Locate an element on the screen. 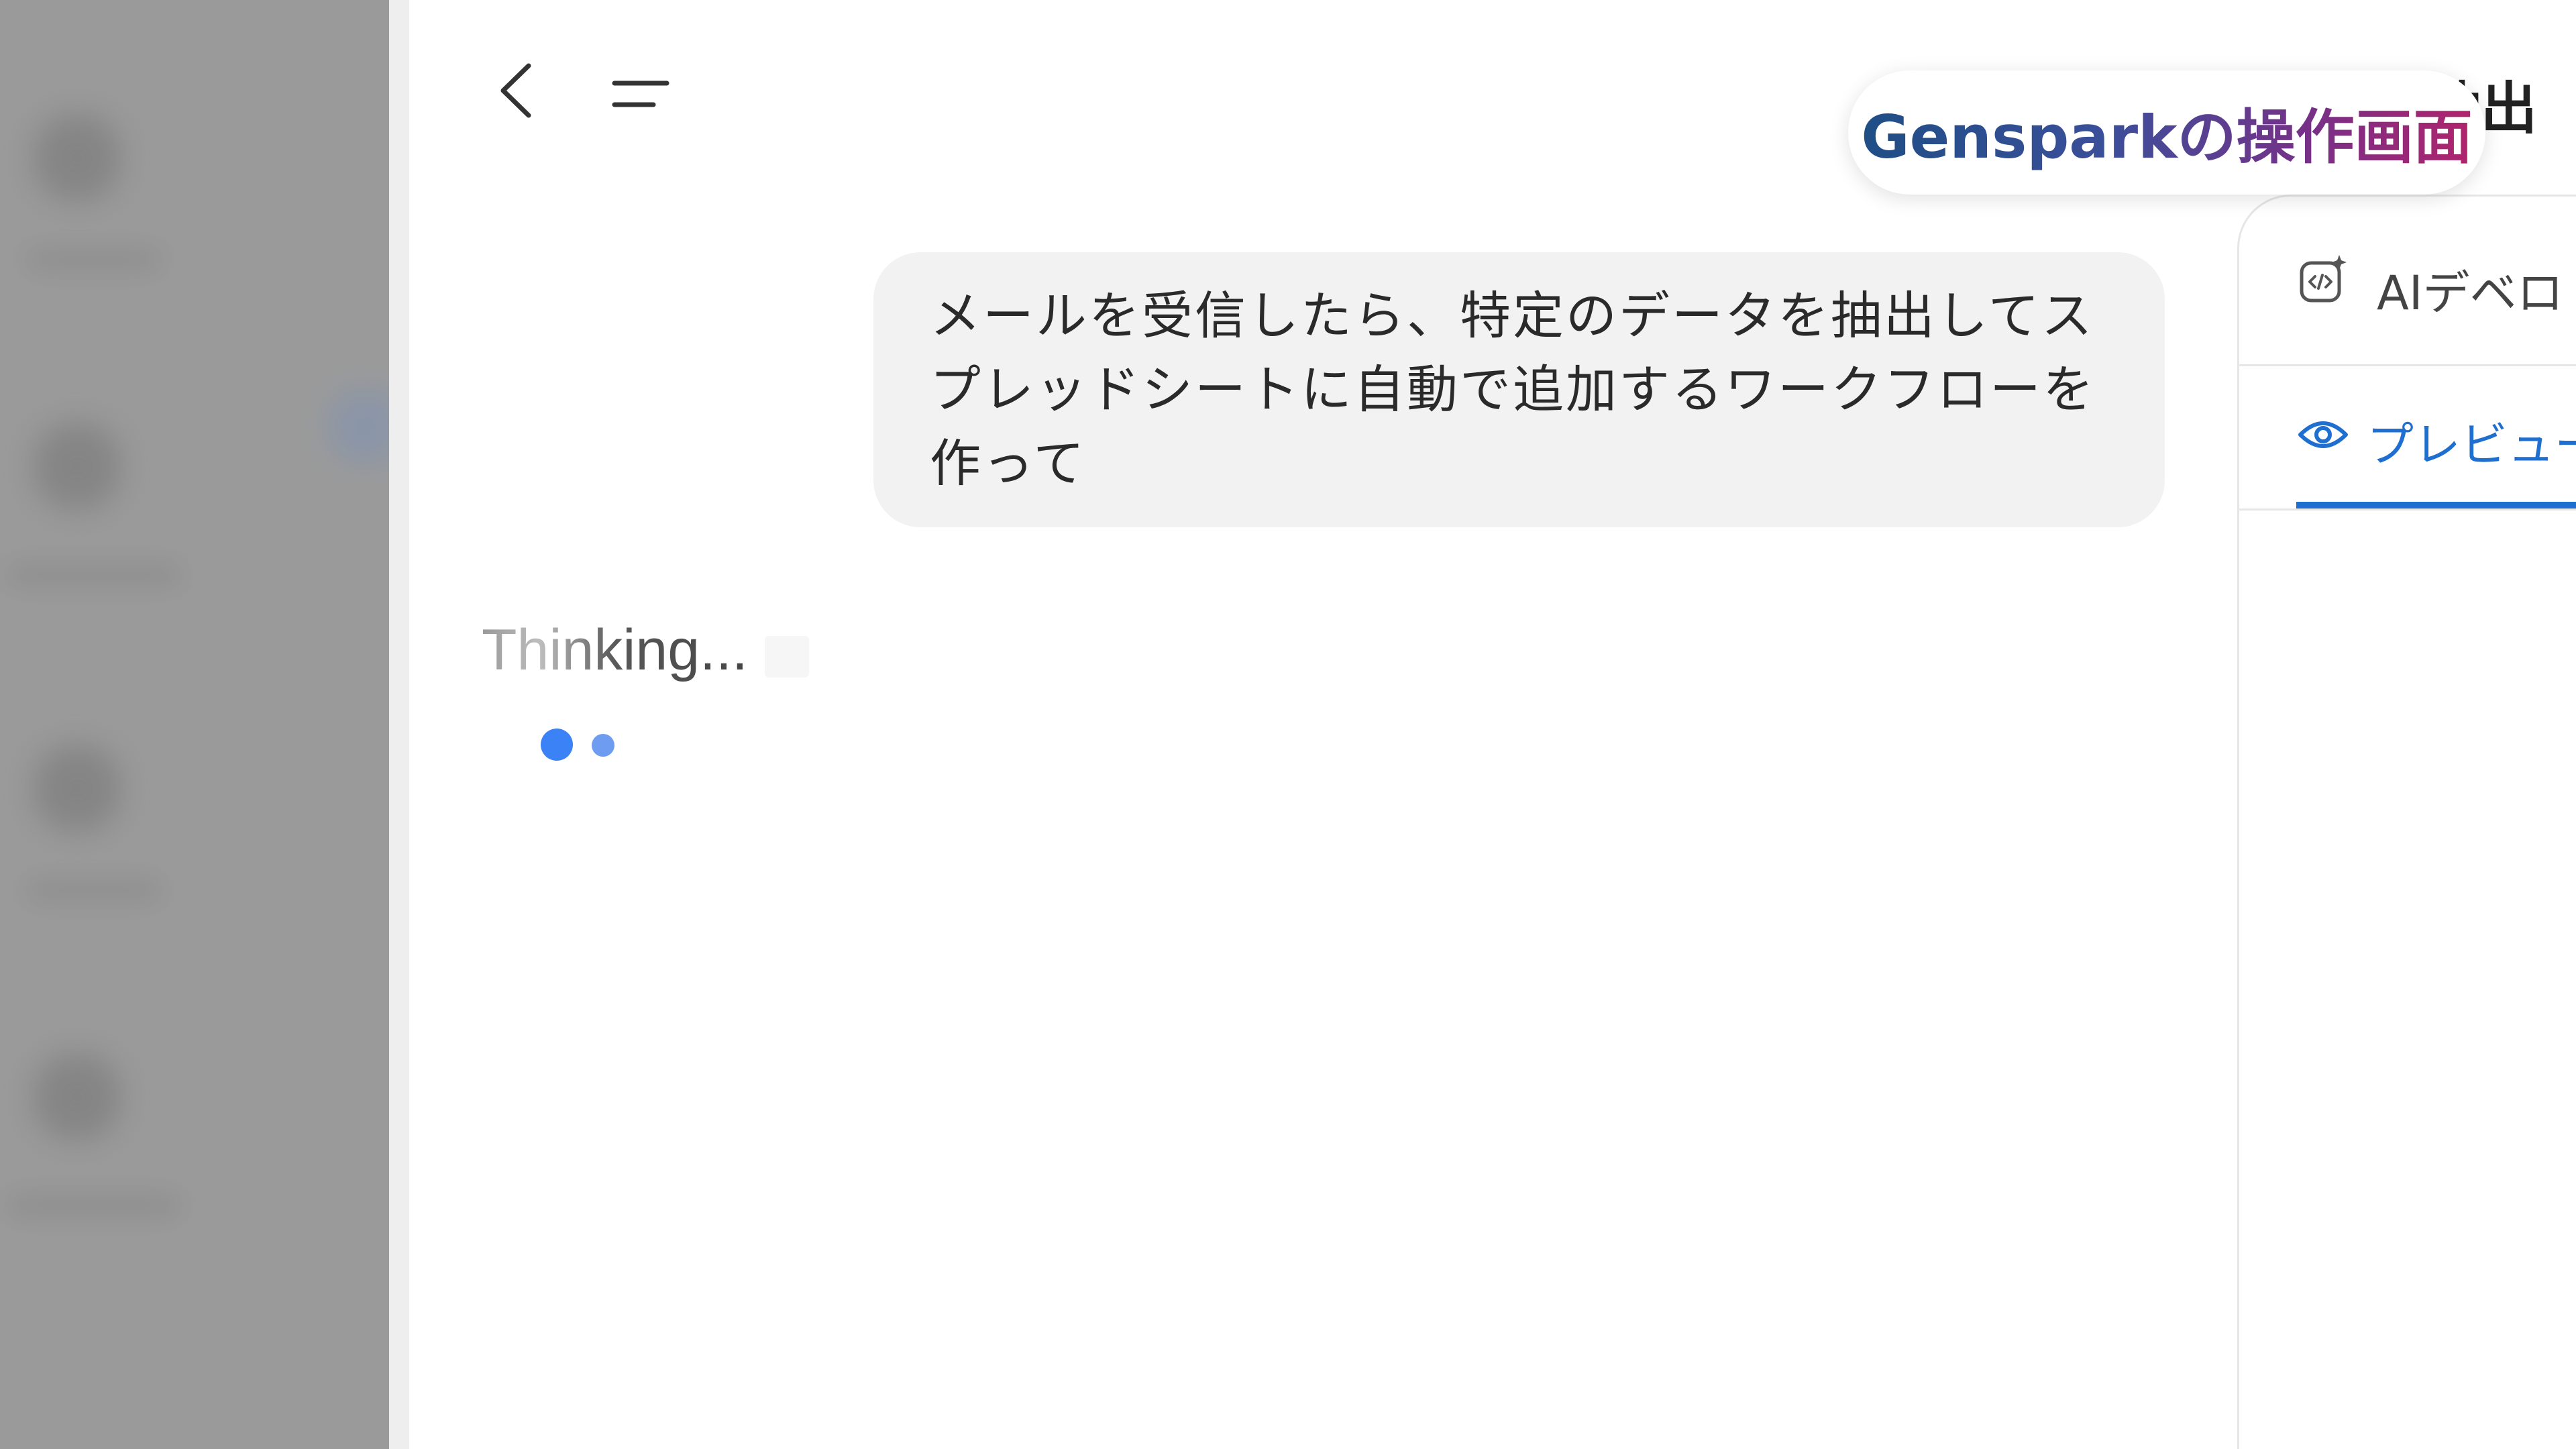 This screenshot has height=1449, width=2576. tab-preview-label: プレビュー is located at coordinates (2471, 444).